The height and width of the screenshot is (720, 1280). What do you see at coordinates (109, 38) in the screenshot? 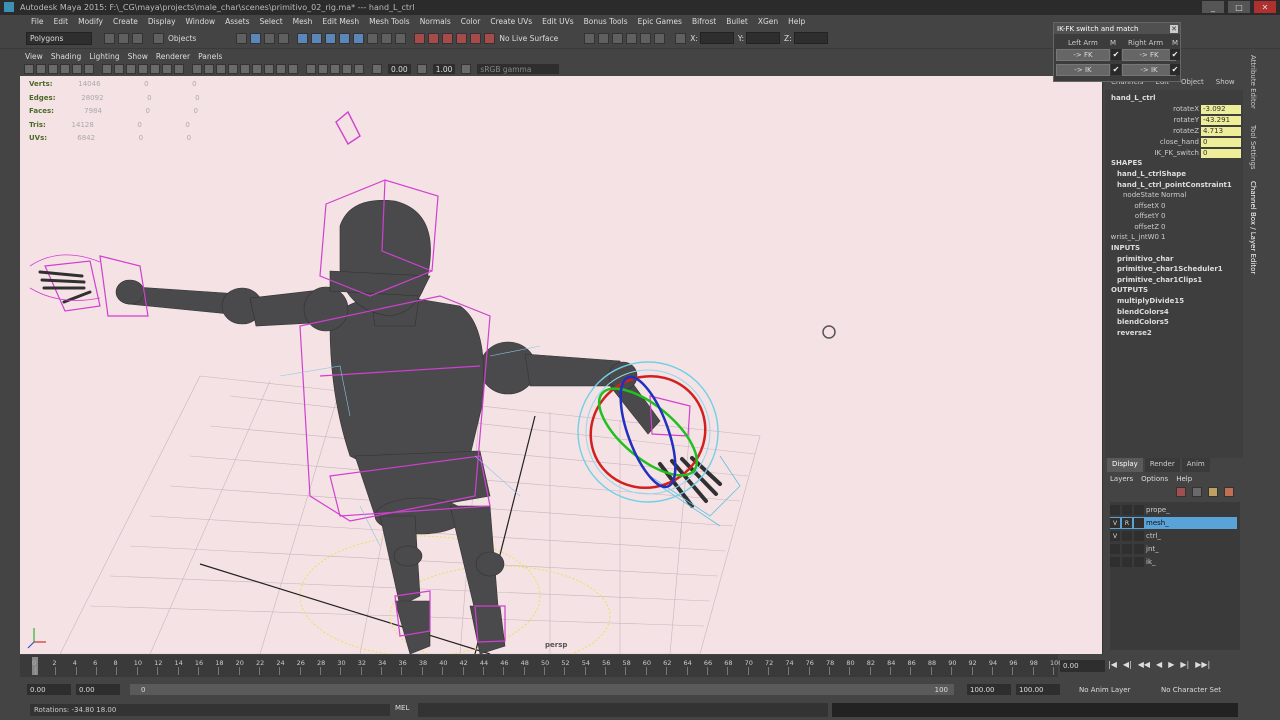
I see `new-scene-icon` at bounding box center [109, 38].